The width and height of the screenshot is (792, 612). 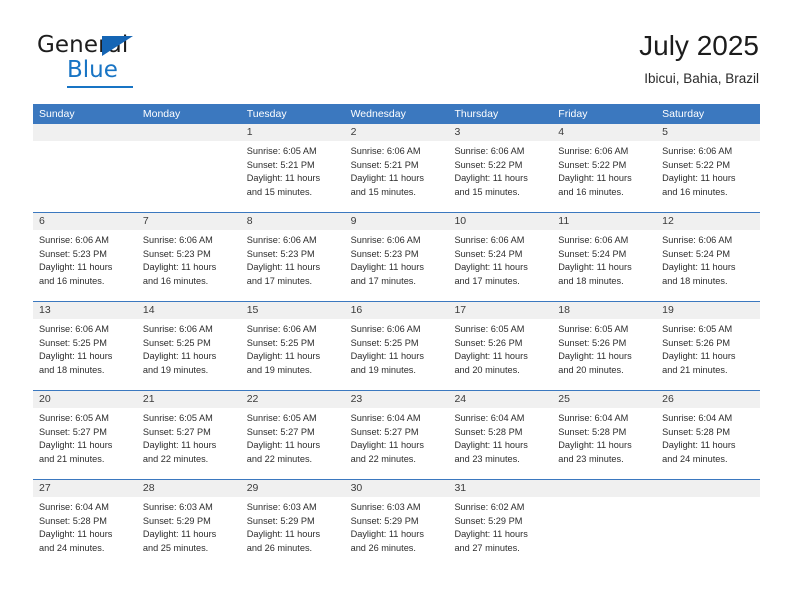 What do you see at coordinates (378, 114) in the screenshot?
I see `weekday-header-wednesday: Wednesday` at bounding box center [378, 114].